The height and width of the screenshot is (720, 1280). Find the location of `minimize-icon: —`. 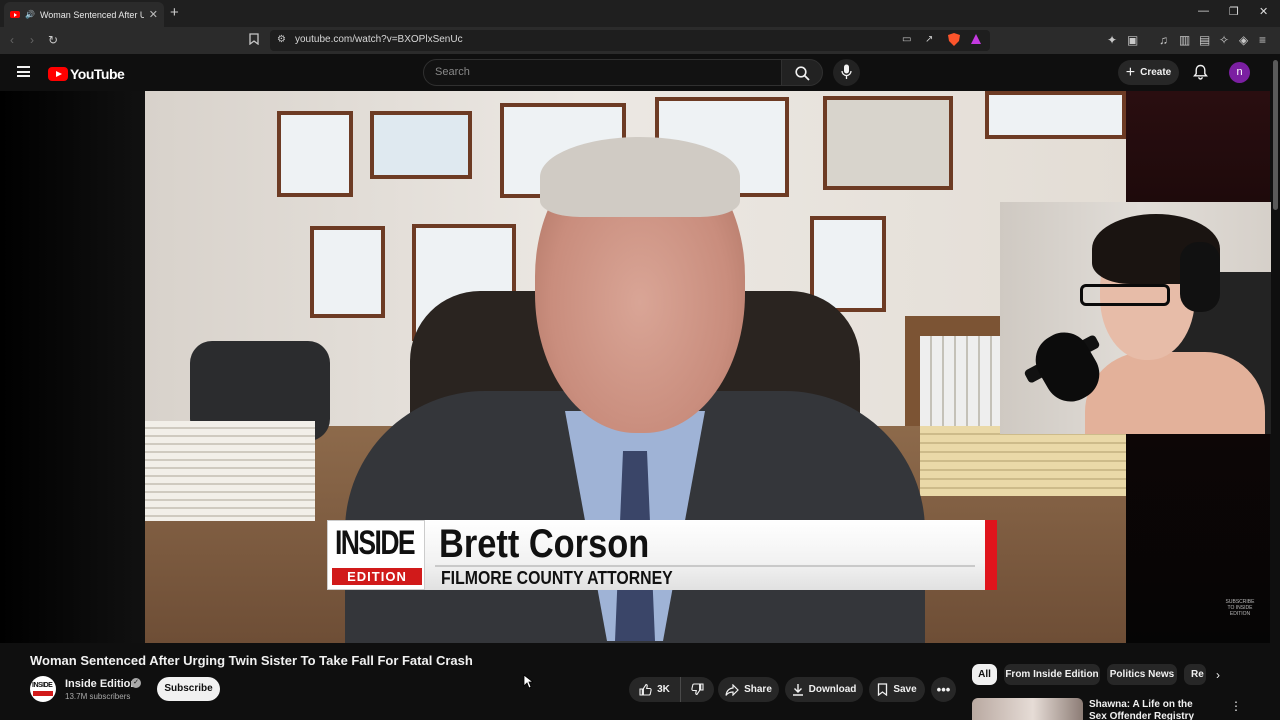

minimize-icon: — is located at coordinates (1203, 11).